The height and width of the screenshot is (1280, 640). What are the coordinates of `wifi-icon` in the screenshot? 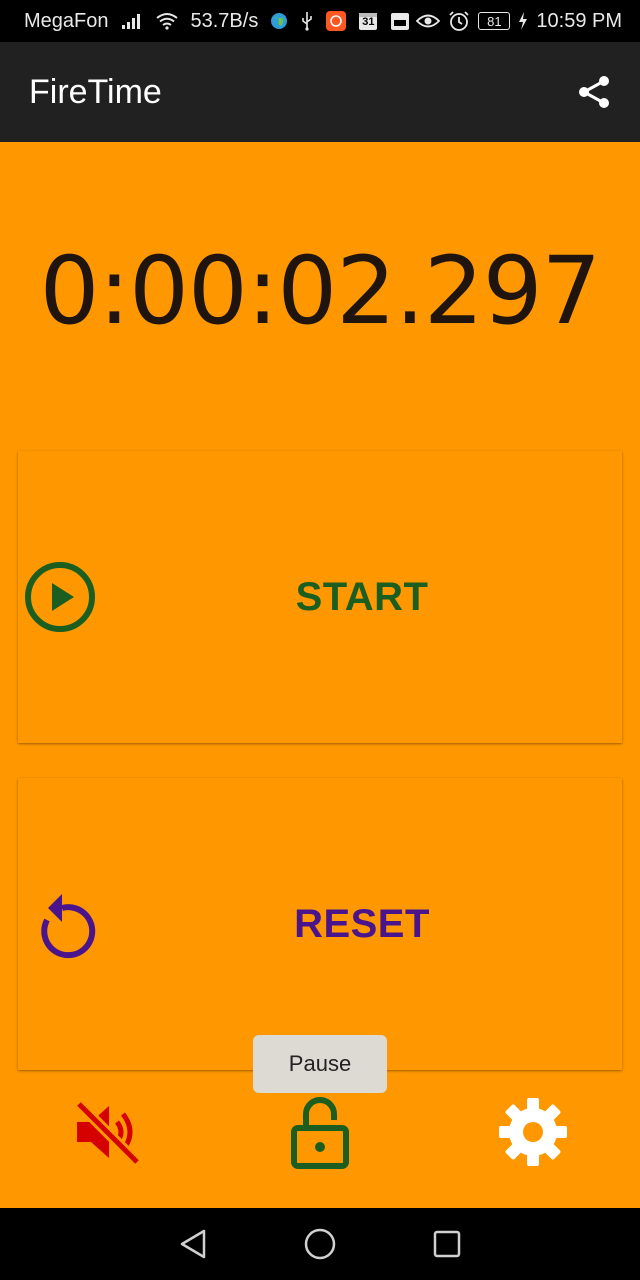 It's located at (167, 21).